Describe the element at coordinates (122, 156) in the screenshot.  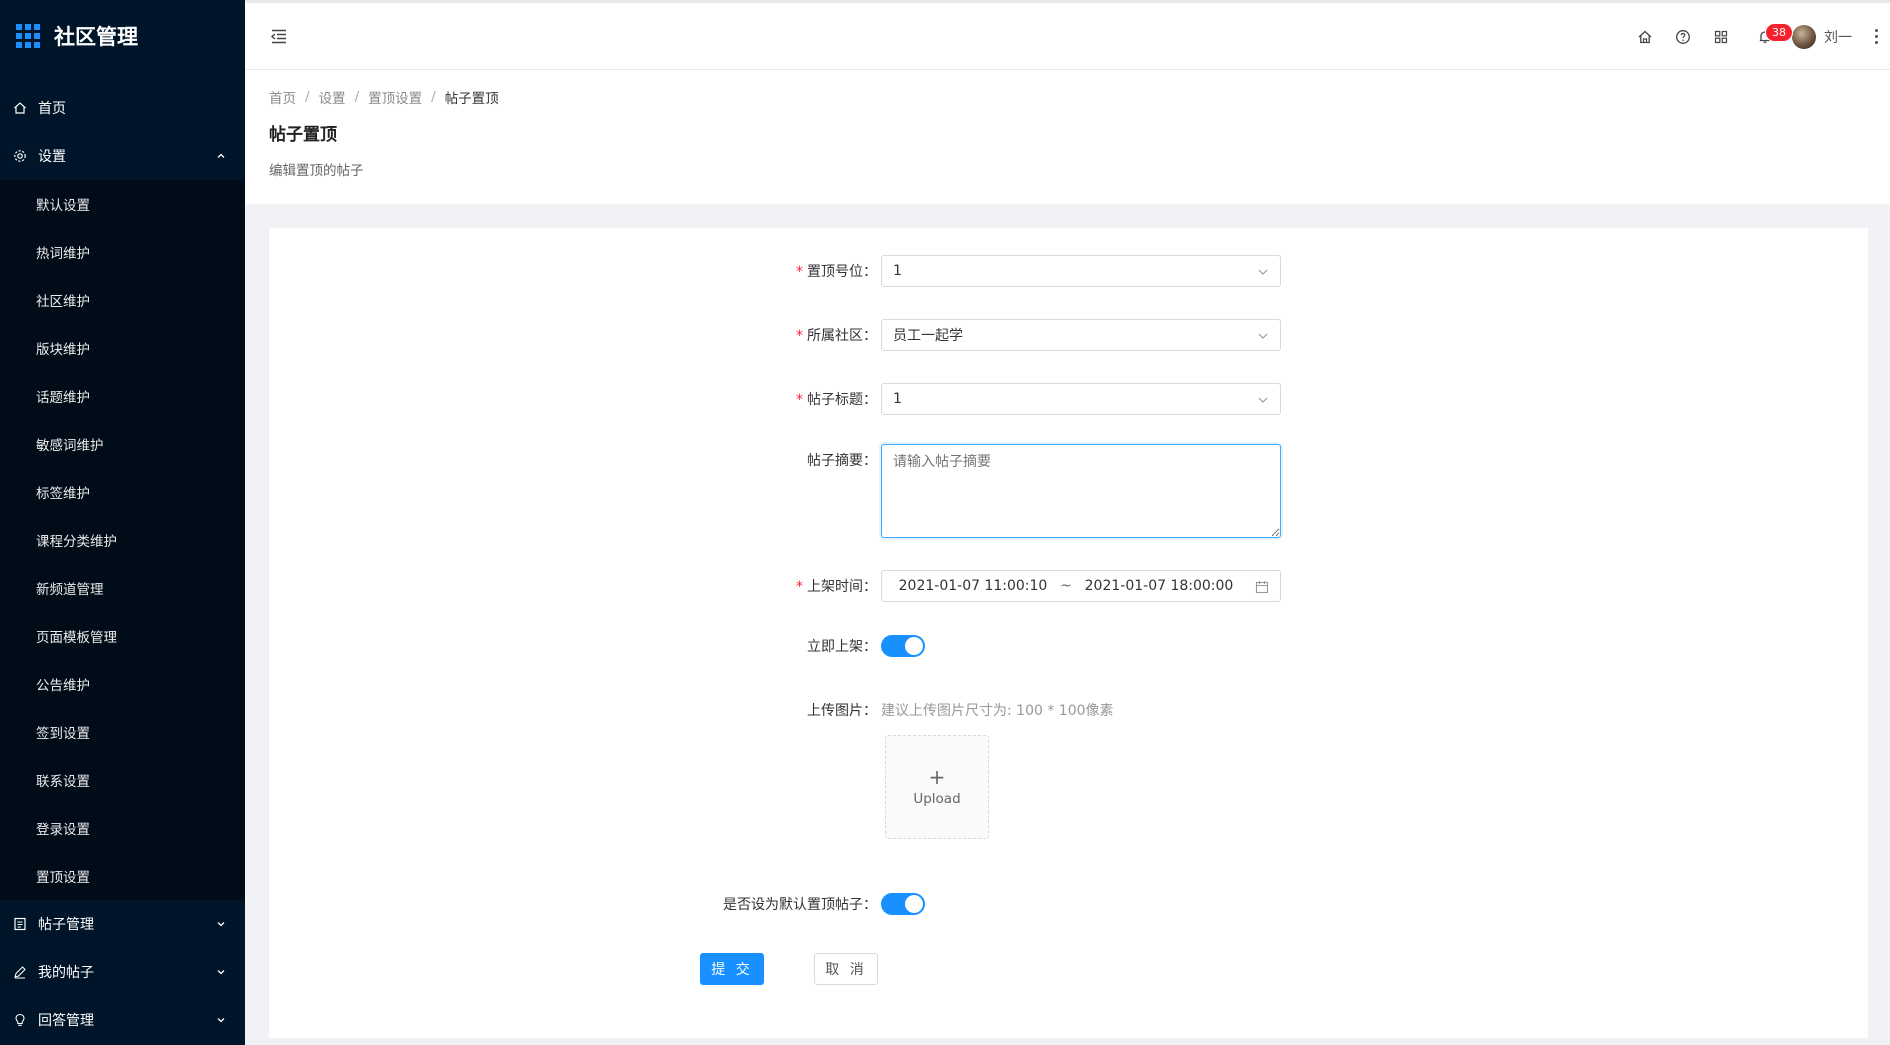
I see `sidebar-item-settings: 设置` at that location.